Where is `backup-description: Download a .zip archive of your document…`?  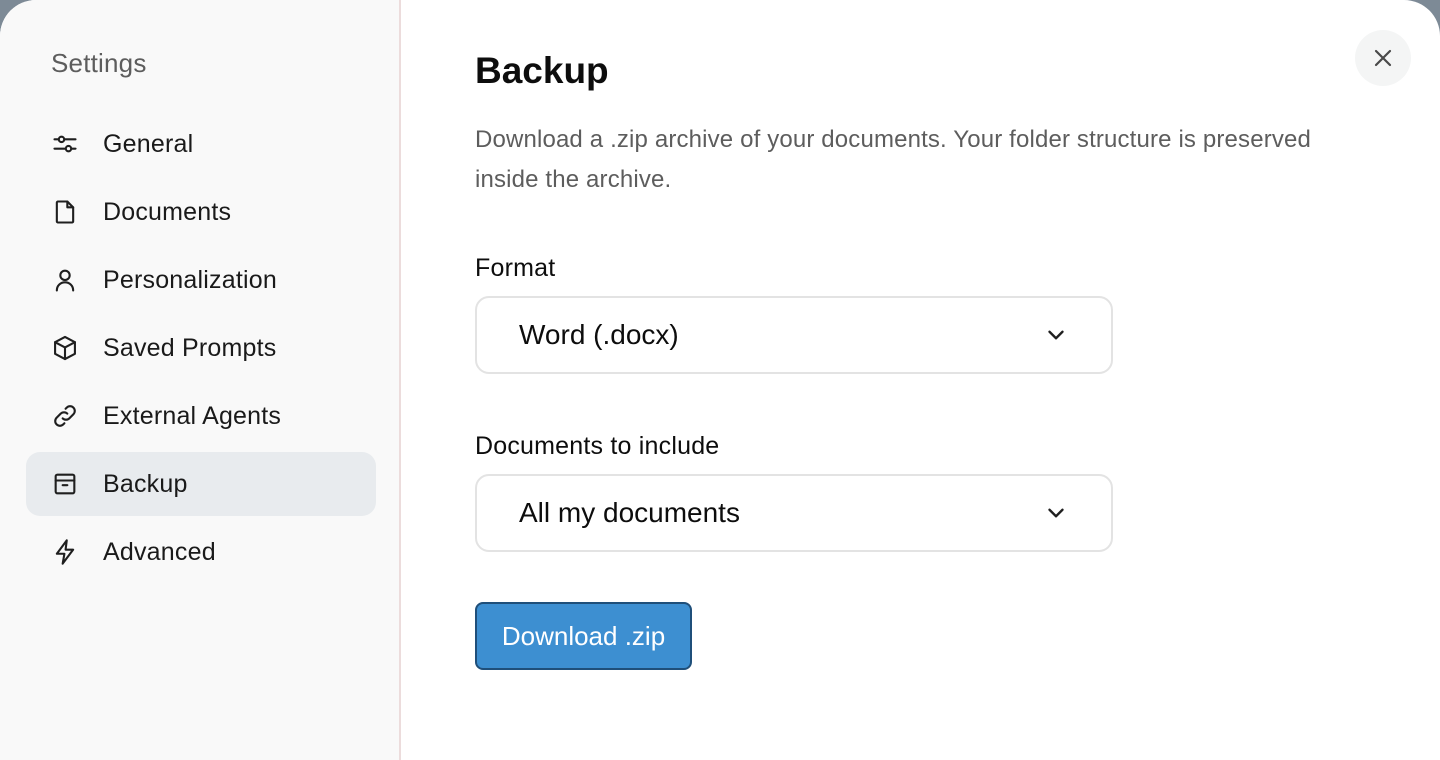 backup-description: Download a .zip archive of your document… is located at coordinates (893, 159).